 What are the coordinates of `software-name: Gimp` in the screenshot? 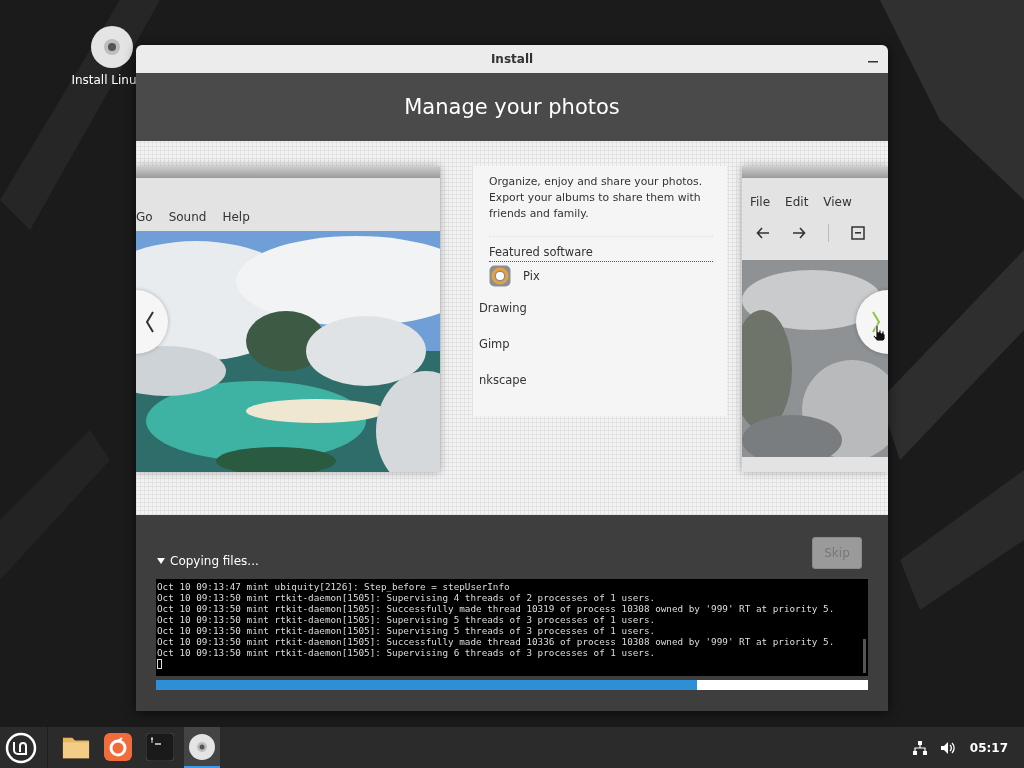 It's located at (494, 344).